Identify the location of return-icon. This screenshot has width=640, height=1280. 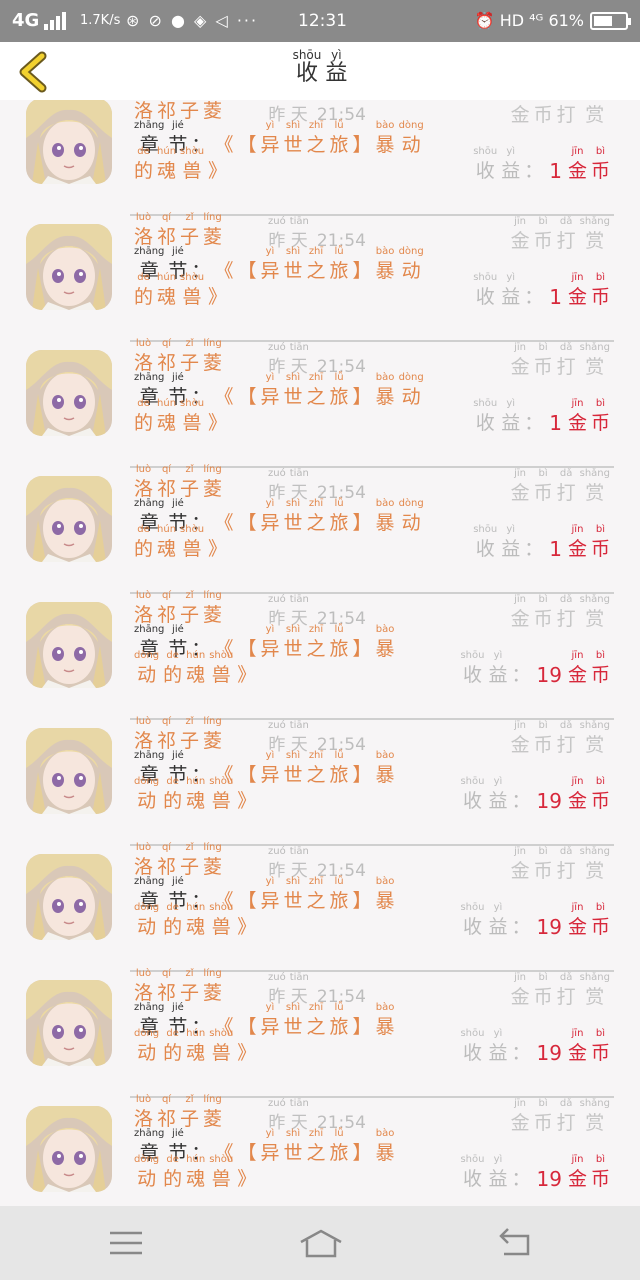
(516, 1243).